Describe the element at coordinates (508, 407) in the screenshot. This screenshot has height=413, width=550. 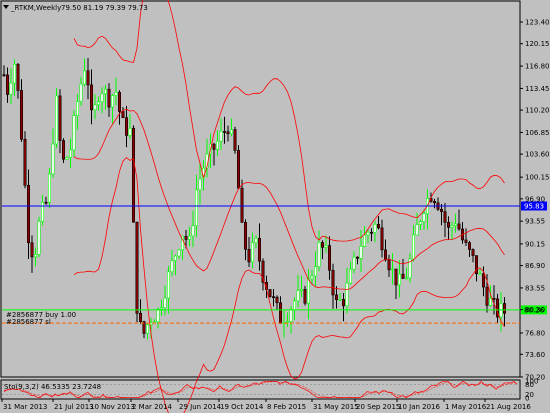
I see `x-tick-label: 21 Aug 2016` at that location.